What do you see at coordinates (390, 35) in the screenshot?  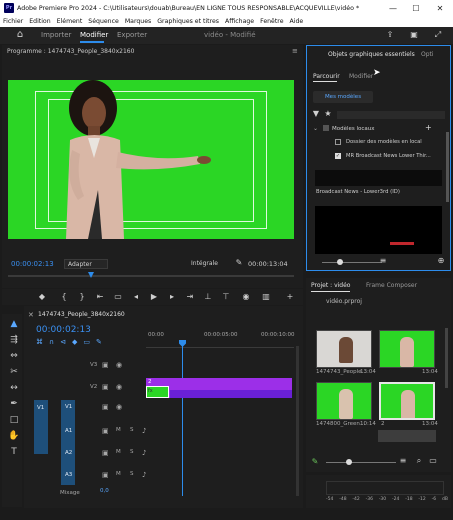 I see `workspaces-icon: ⇪` at bounding box center [390, 35].